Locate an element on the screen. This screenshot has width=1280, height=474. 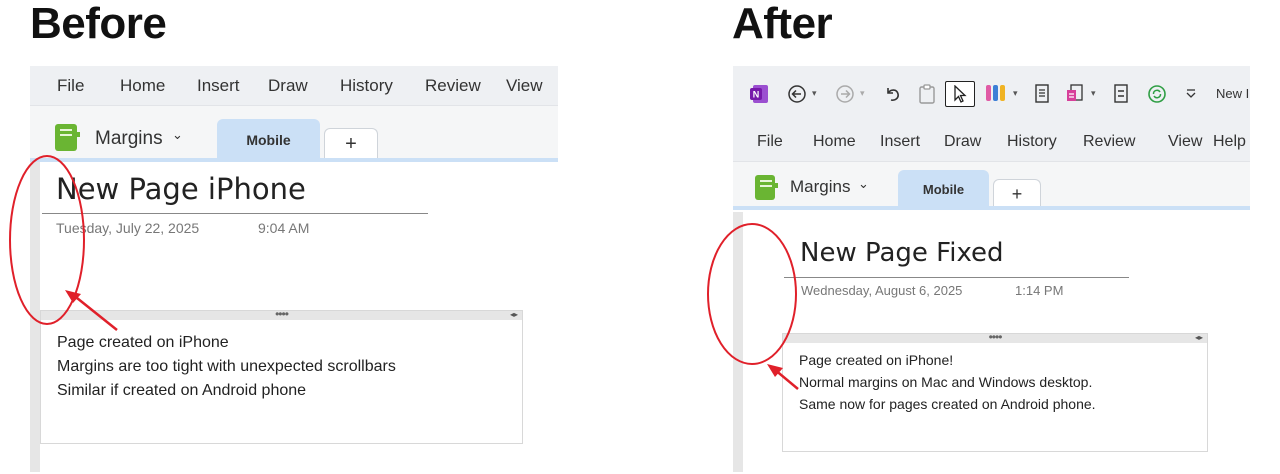
annotation-circle is located at coordinates (752, 294).